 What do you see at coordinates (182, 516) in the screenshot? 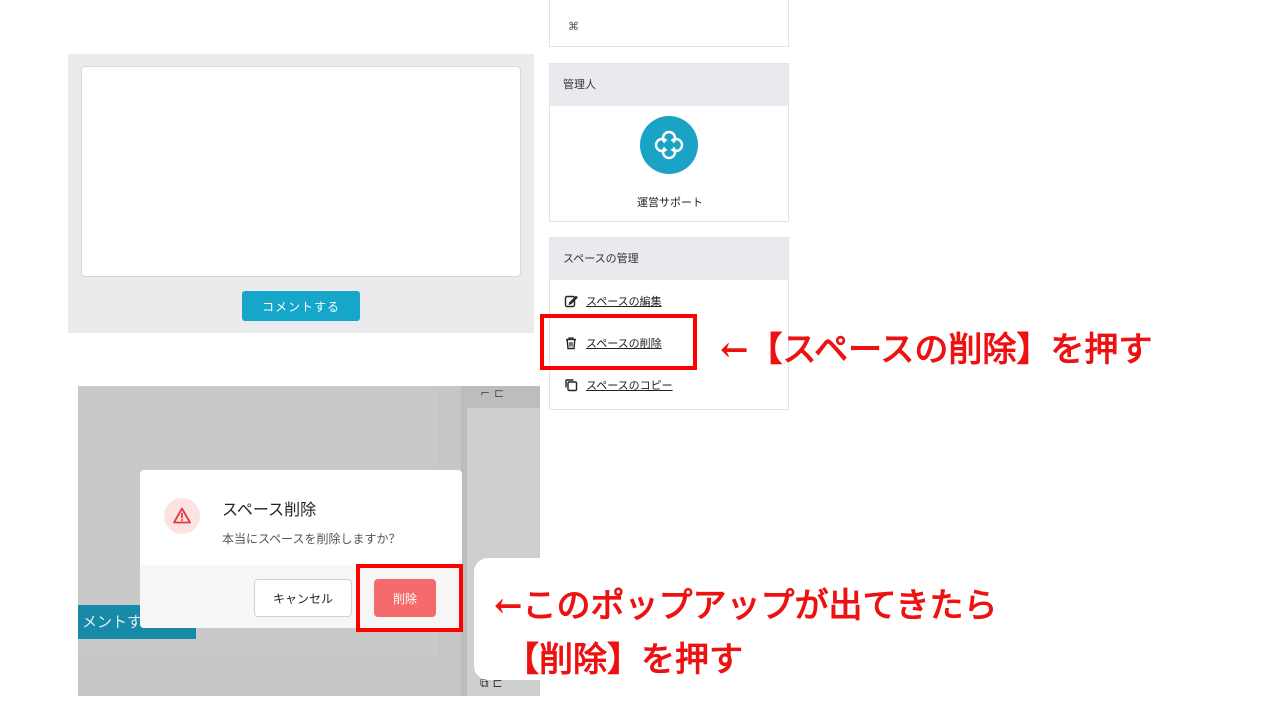
I see `warning-icon` at bounding box center [182, 516].